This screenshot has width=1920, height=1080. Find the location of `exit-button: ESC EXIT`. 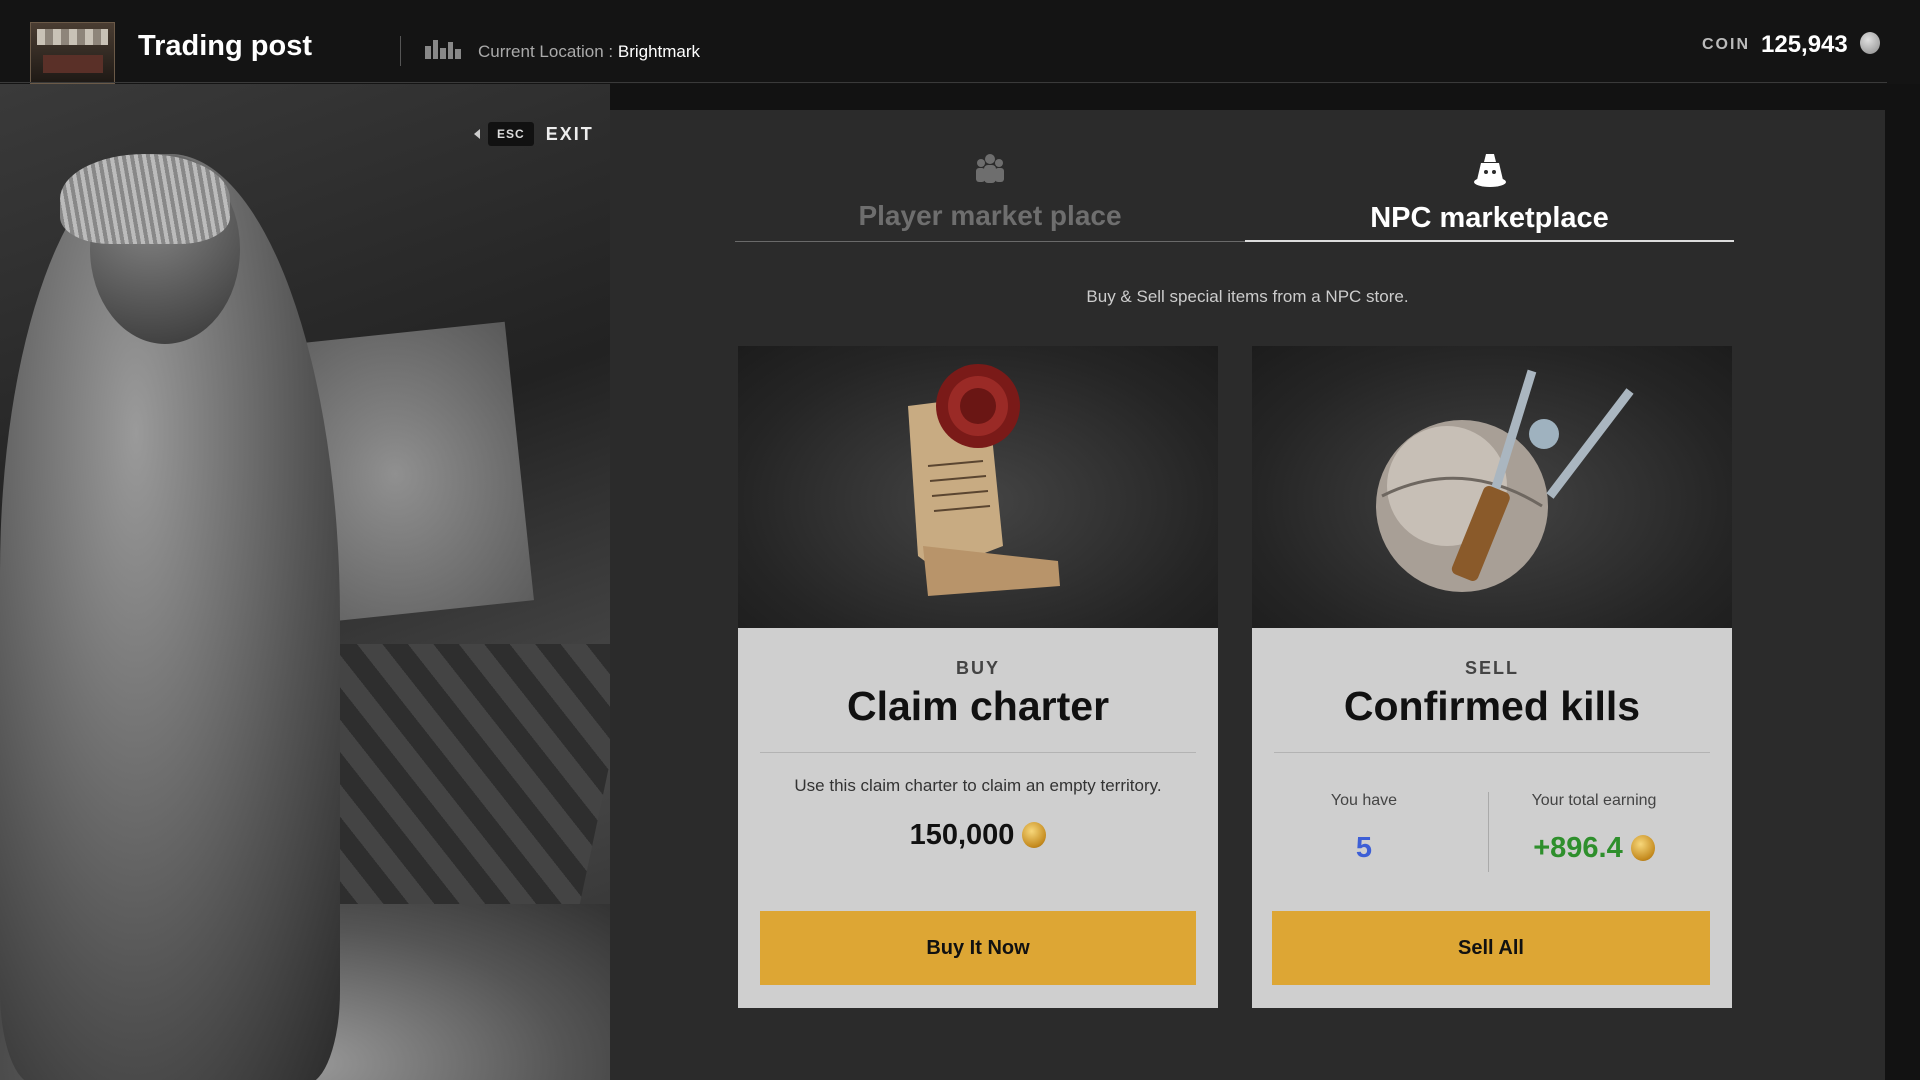

exit-button: ESC EXIT is located at coordinates (534, 134).